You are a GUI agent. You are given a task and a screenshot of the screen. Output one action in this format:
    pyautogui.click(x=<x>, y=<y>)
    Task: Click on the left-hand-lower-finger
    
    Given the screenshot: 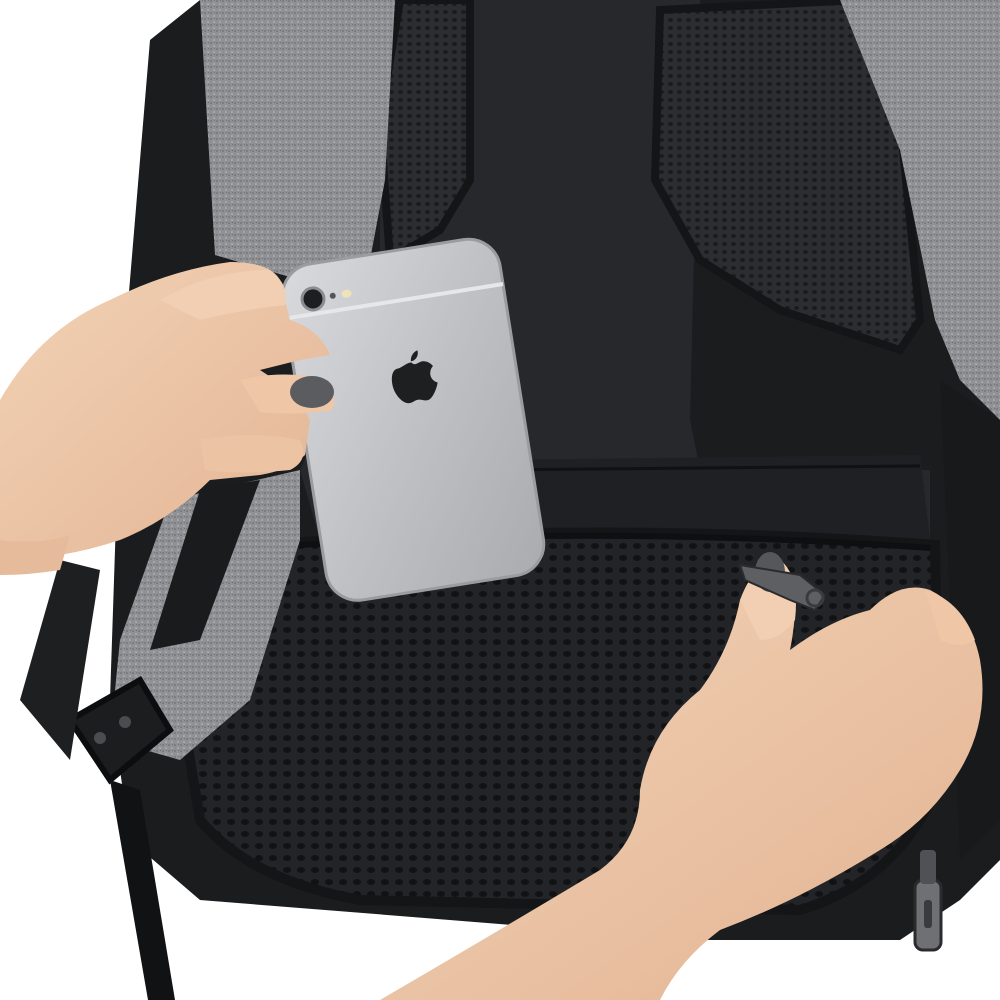 What is the action you would take?
    pyautogui.click(x=252, y=454)
    